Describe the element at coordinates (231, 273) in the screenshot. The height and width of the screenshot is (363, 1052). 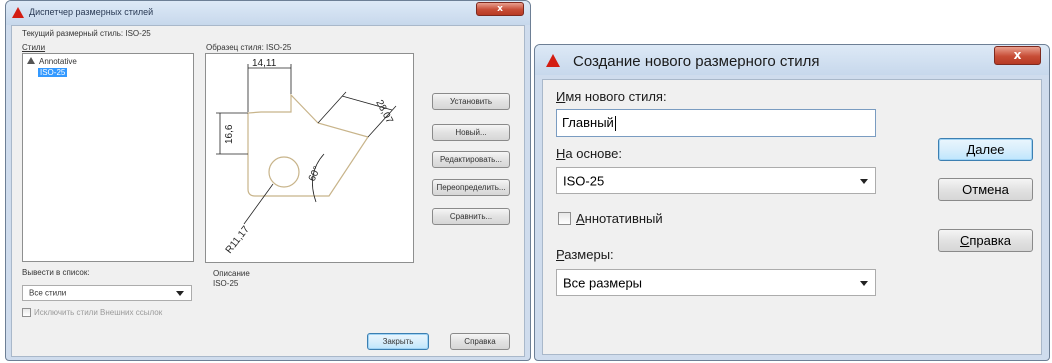
I see `description-label: Описание` at that location.